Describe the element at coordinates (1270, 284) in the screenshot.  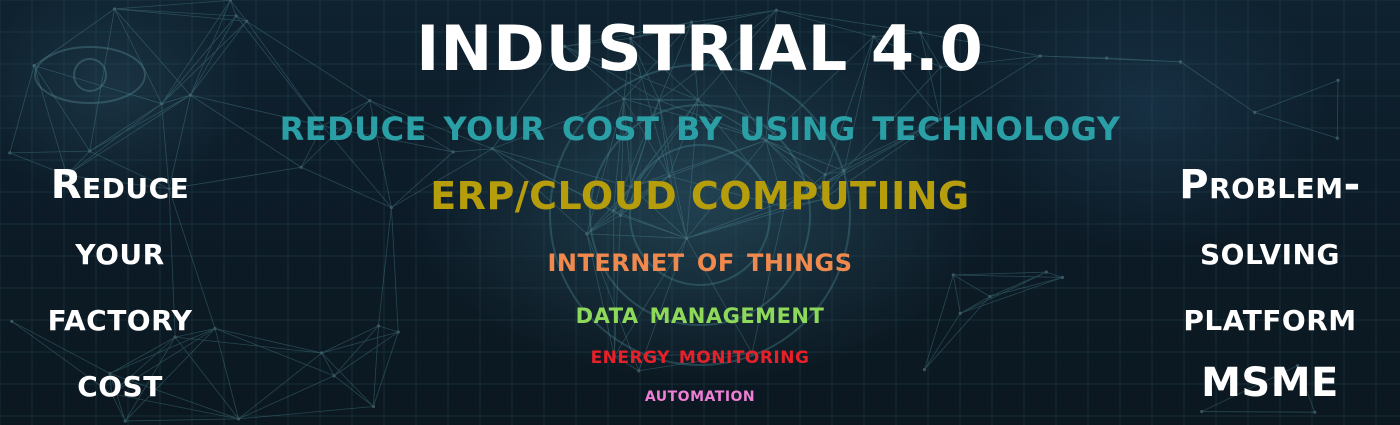
I see `right-tagline: Problem- solving platform MSME` at that location.